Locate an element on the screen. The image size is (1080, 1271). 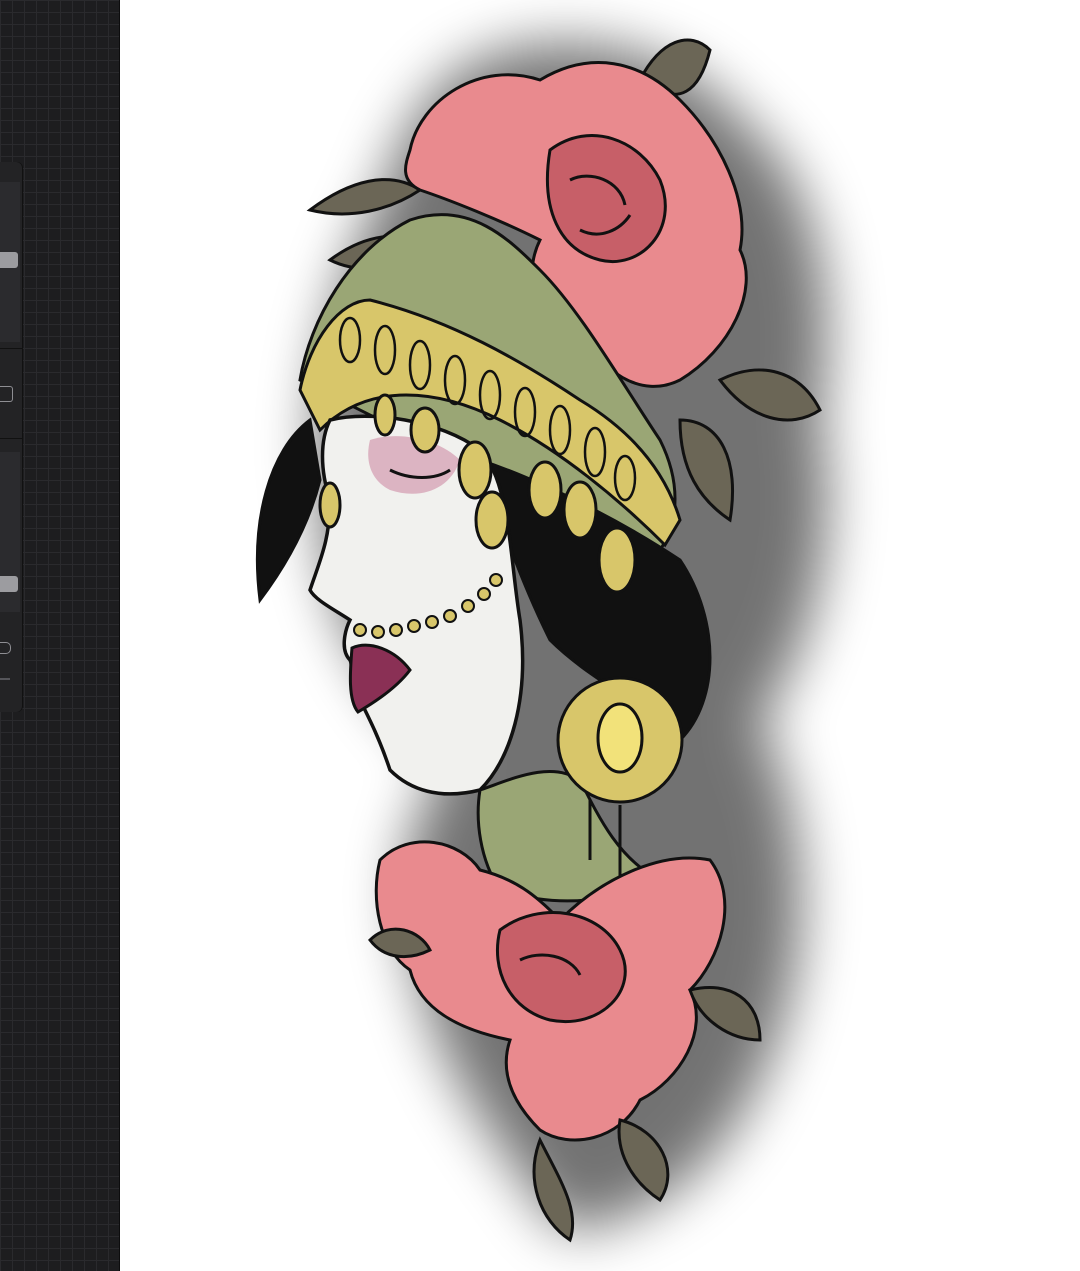
opacity-thumb is located at coordinates (9, 584).